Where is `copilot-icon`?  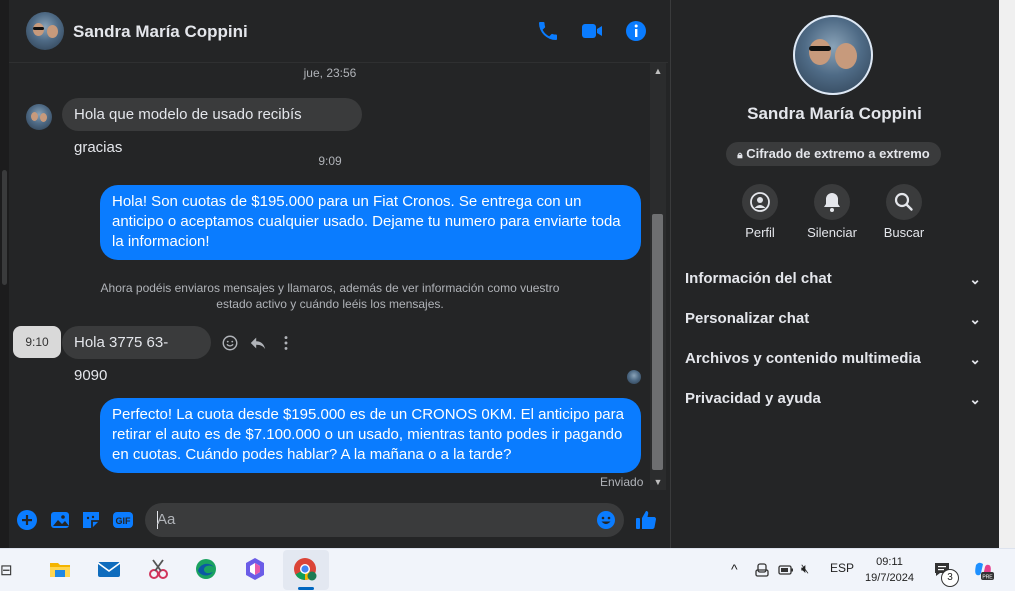 copilot-icon is located at coordinates (255, 569).